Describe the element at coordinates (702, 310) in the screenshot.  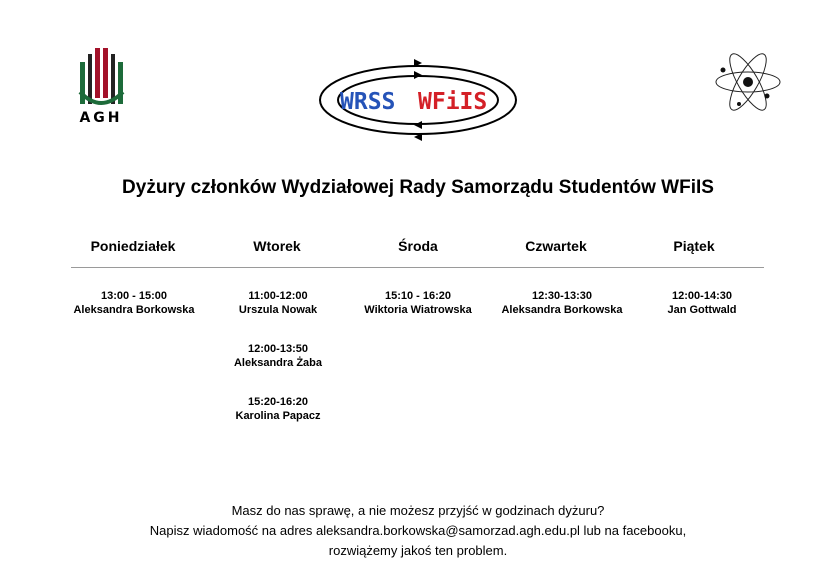
I see `slot-person: Jan Gottwald` at that location.